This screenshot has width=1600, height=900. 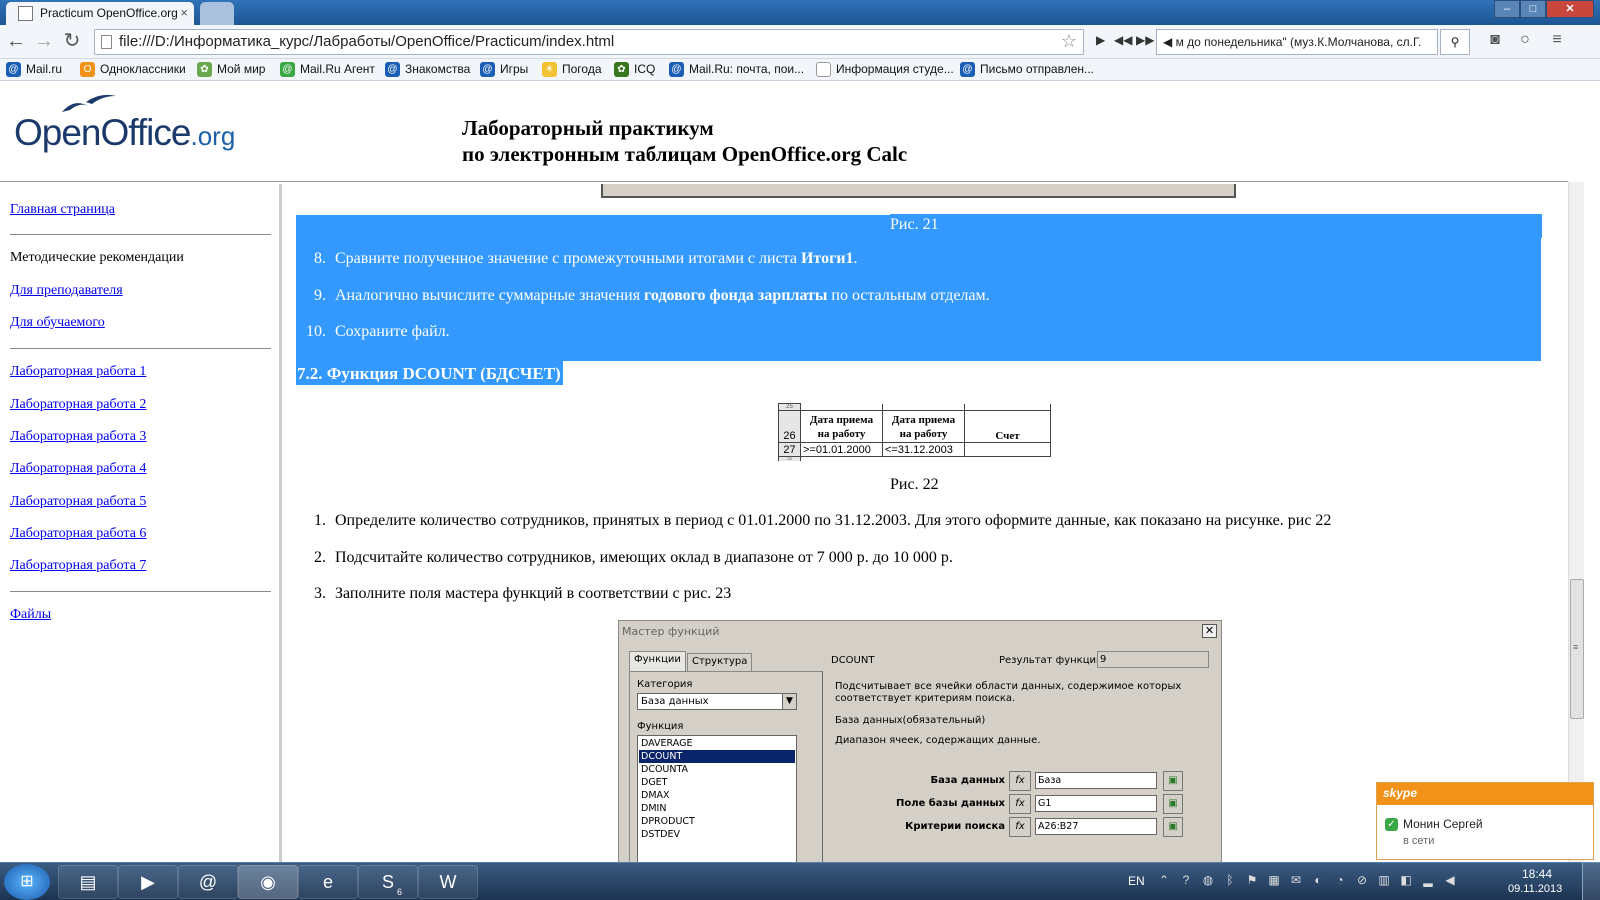 I want to click on help-icon: ?, so click(x=1186, y=881).